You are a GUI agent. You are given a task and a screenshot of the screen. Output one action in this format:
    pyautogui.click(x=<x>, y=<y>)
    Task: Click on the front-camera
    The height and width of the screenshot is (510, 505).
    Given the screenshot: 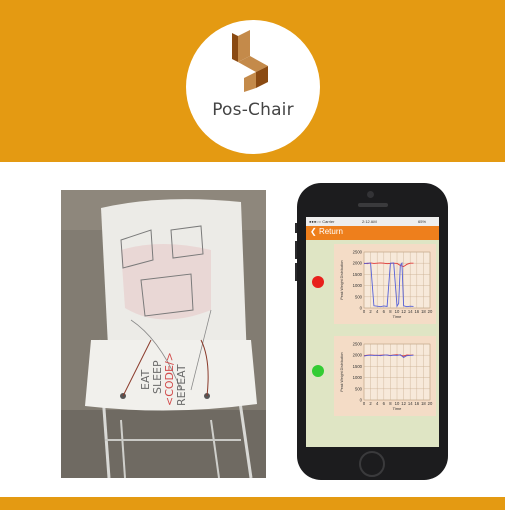 What is the action you would take?
    pyautogui.click(x=370, y=194)
    